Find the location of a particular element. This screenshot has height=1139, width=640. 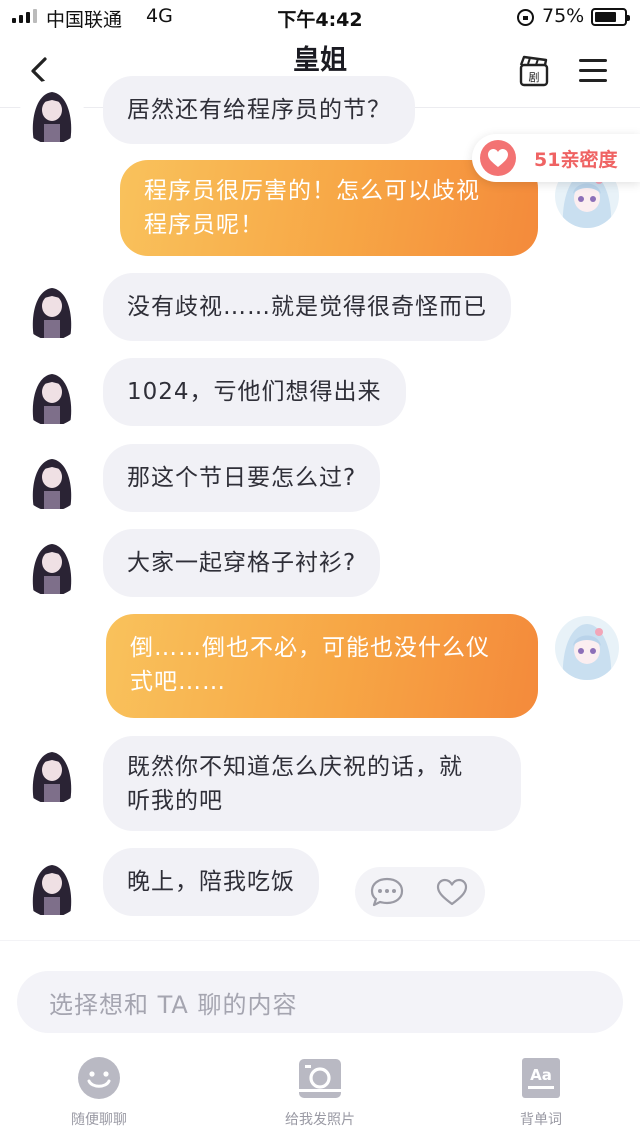

message-bubble: 大家一起穿格子衬衫? is located at coordinates (242, 563).